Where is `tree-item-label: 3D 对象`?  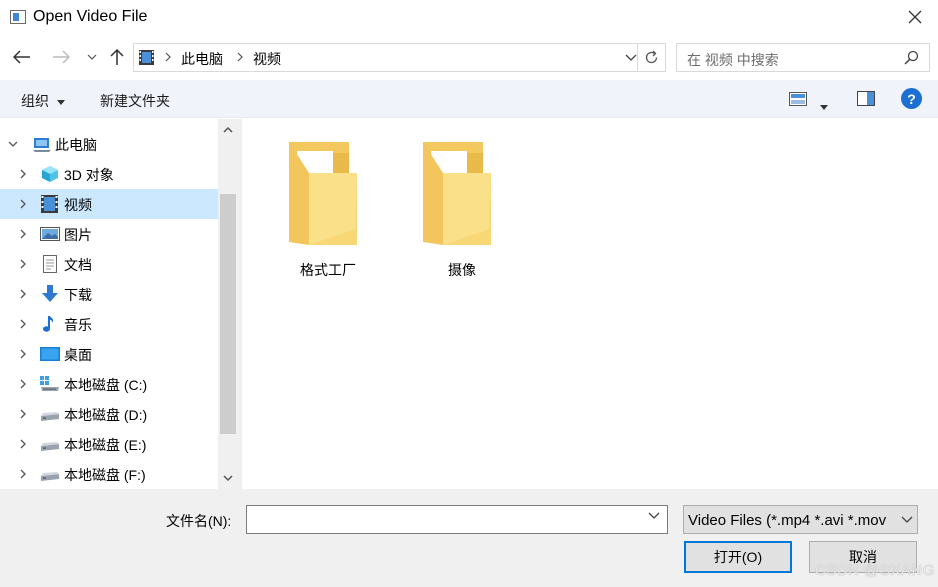
tree-item-label: 3D 对象 is located at coordinates (89, 175).